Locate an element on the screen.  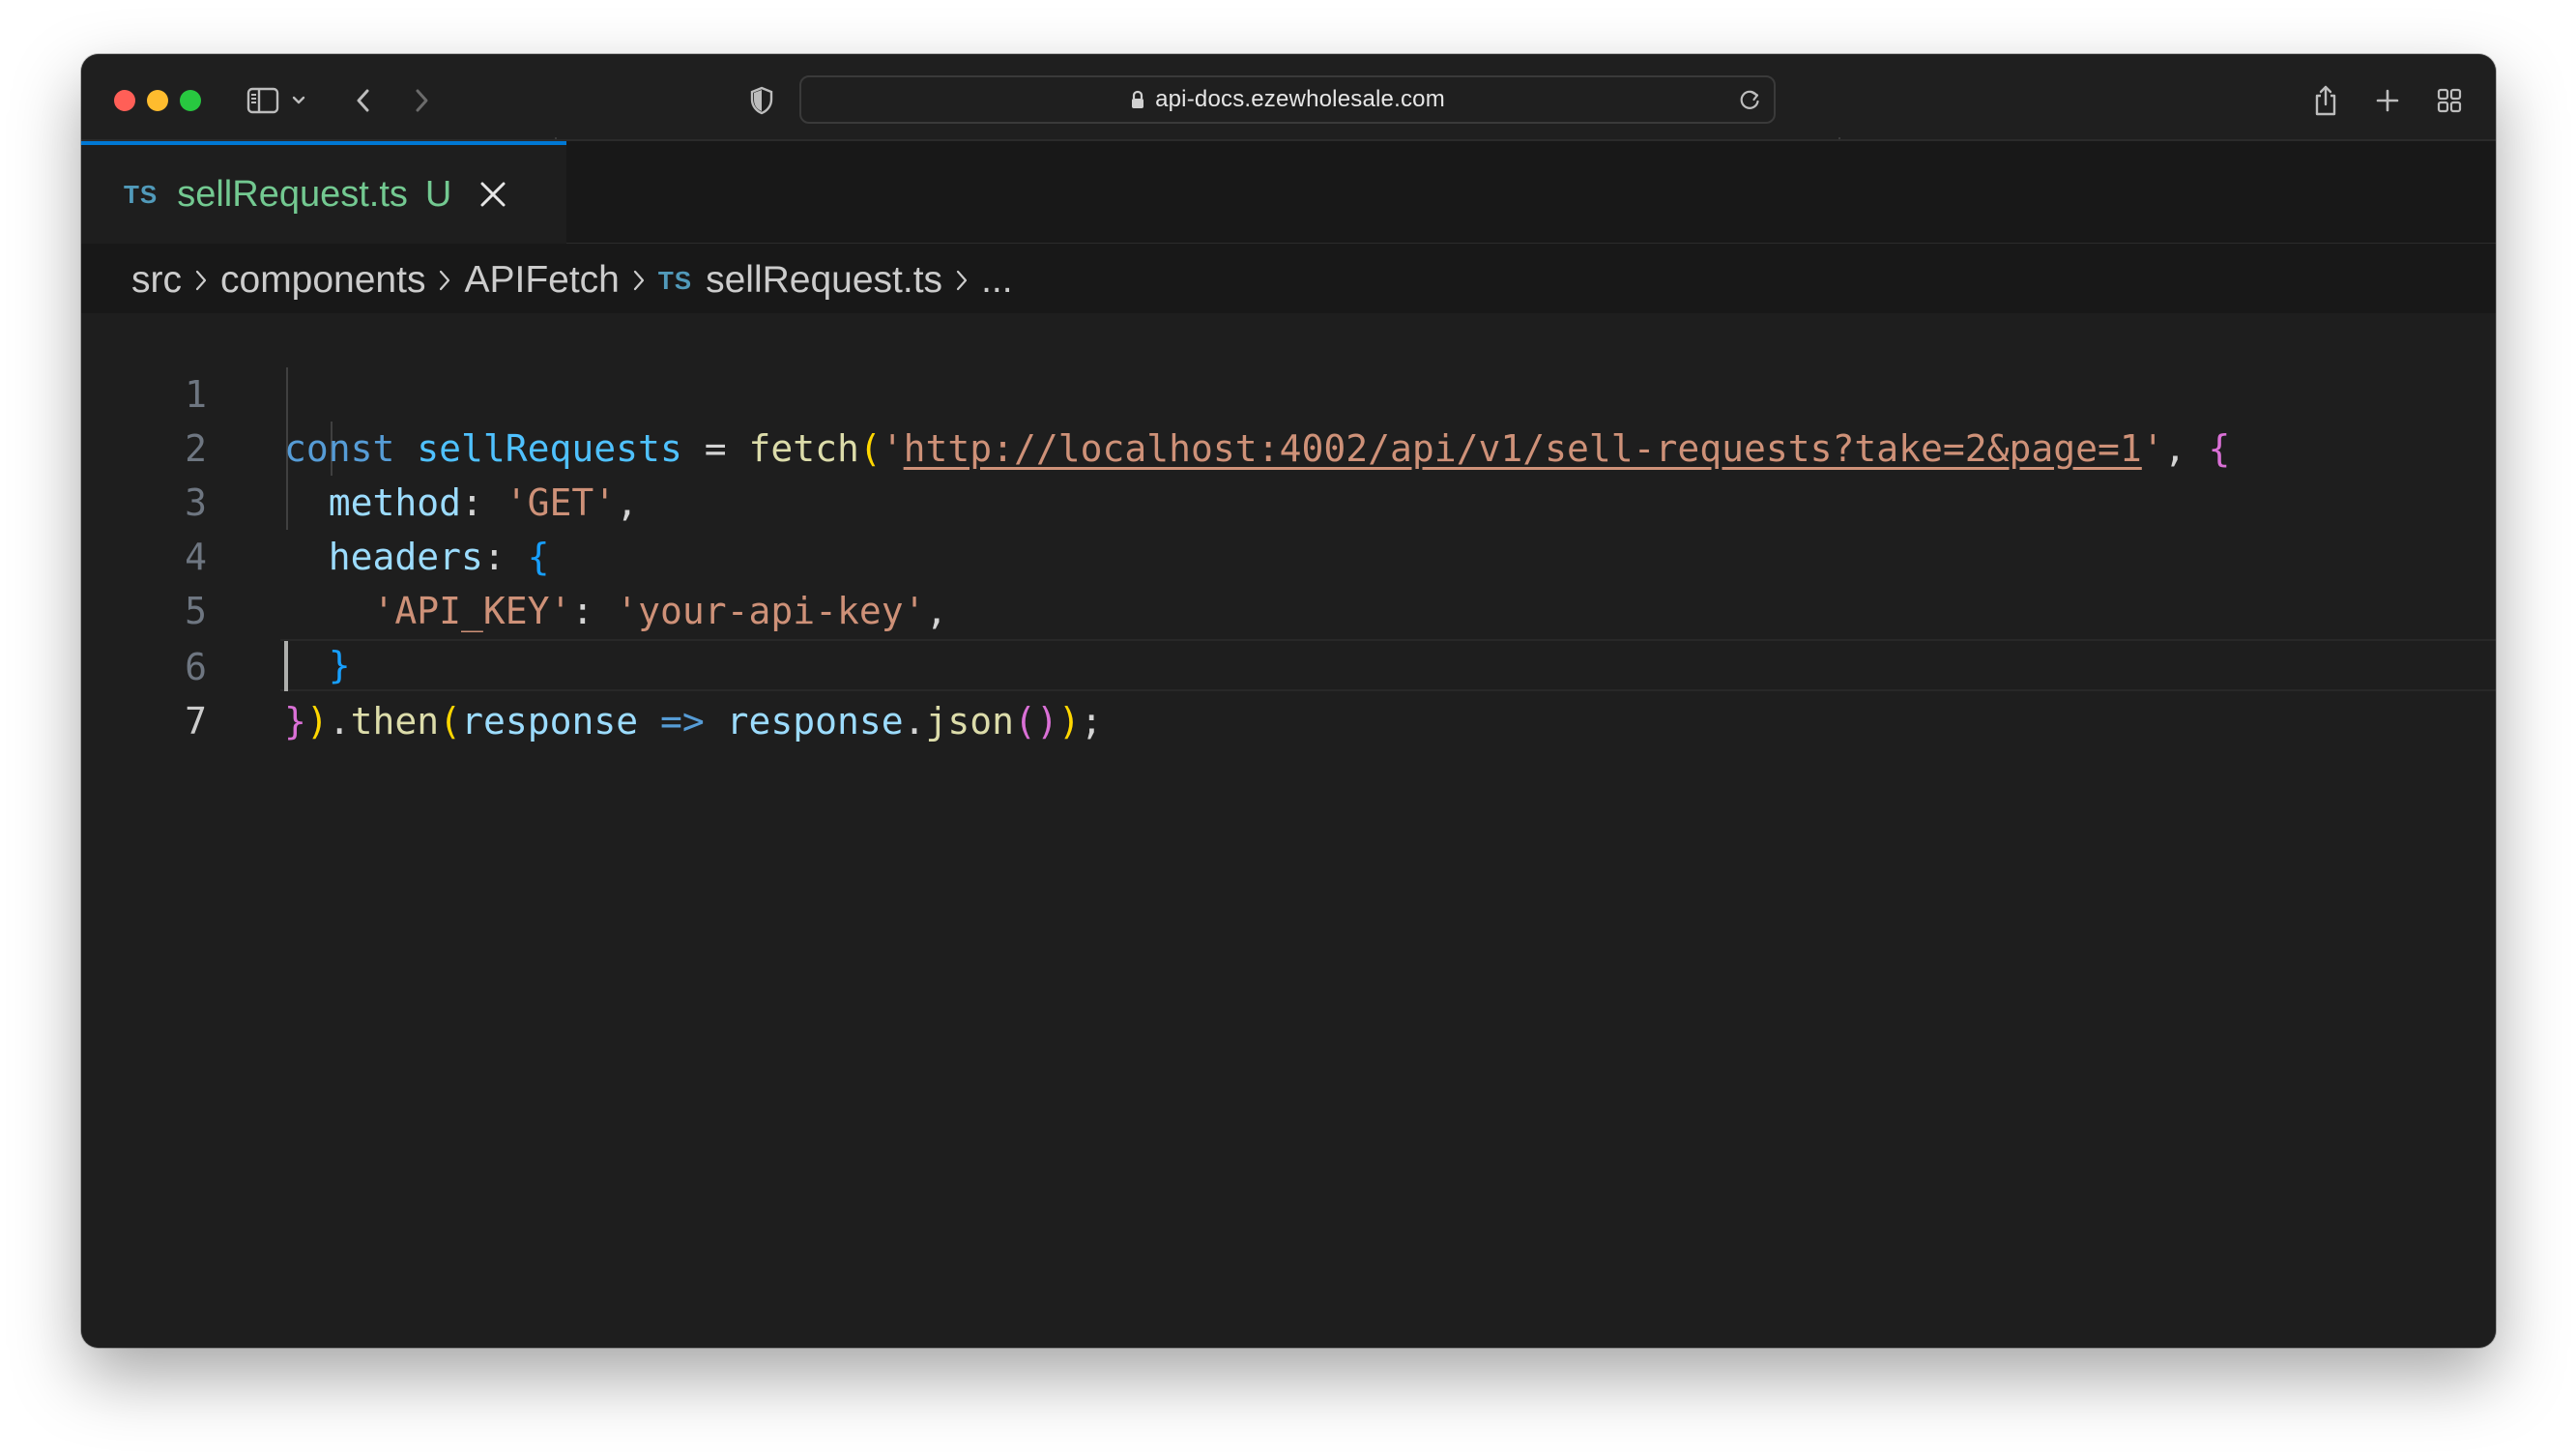
tab-strip-border is located at coordinates (1531, 244).